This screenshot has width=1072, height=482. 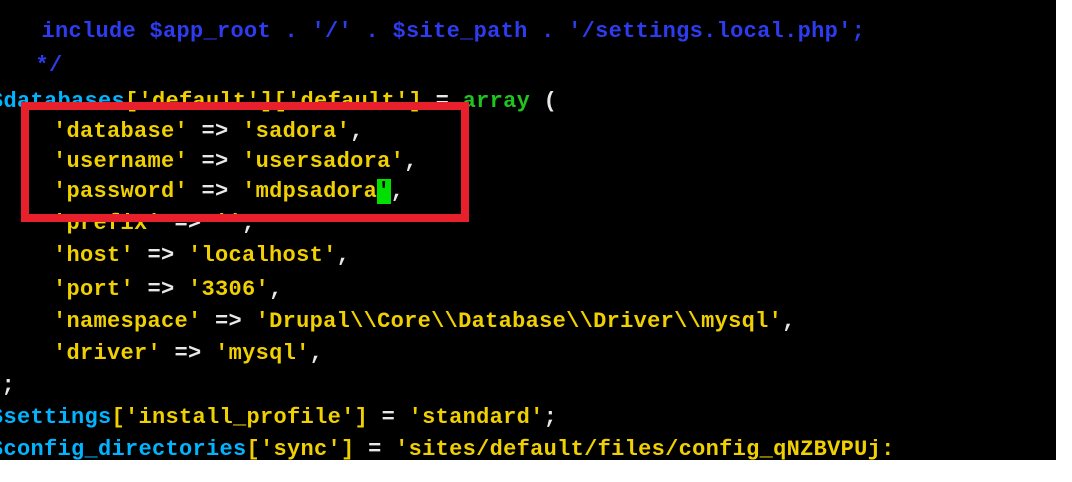 What do you see at coordinates (496, 101) in the screenshot?
I see `code-token: array` at bounding box center [496, 101].